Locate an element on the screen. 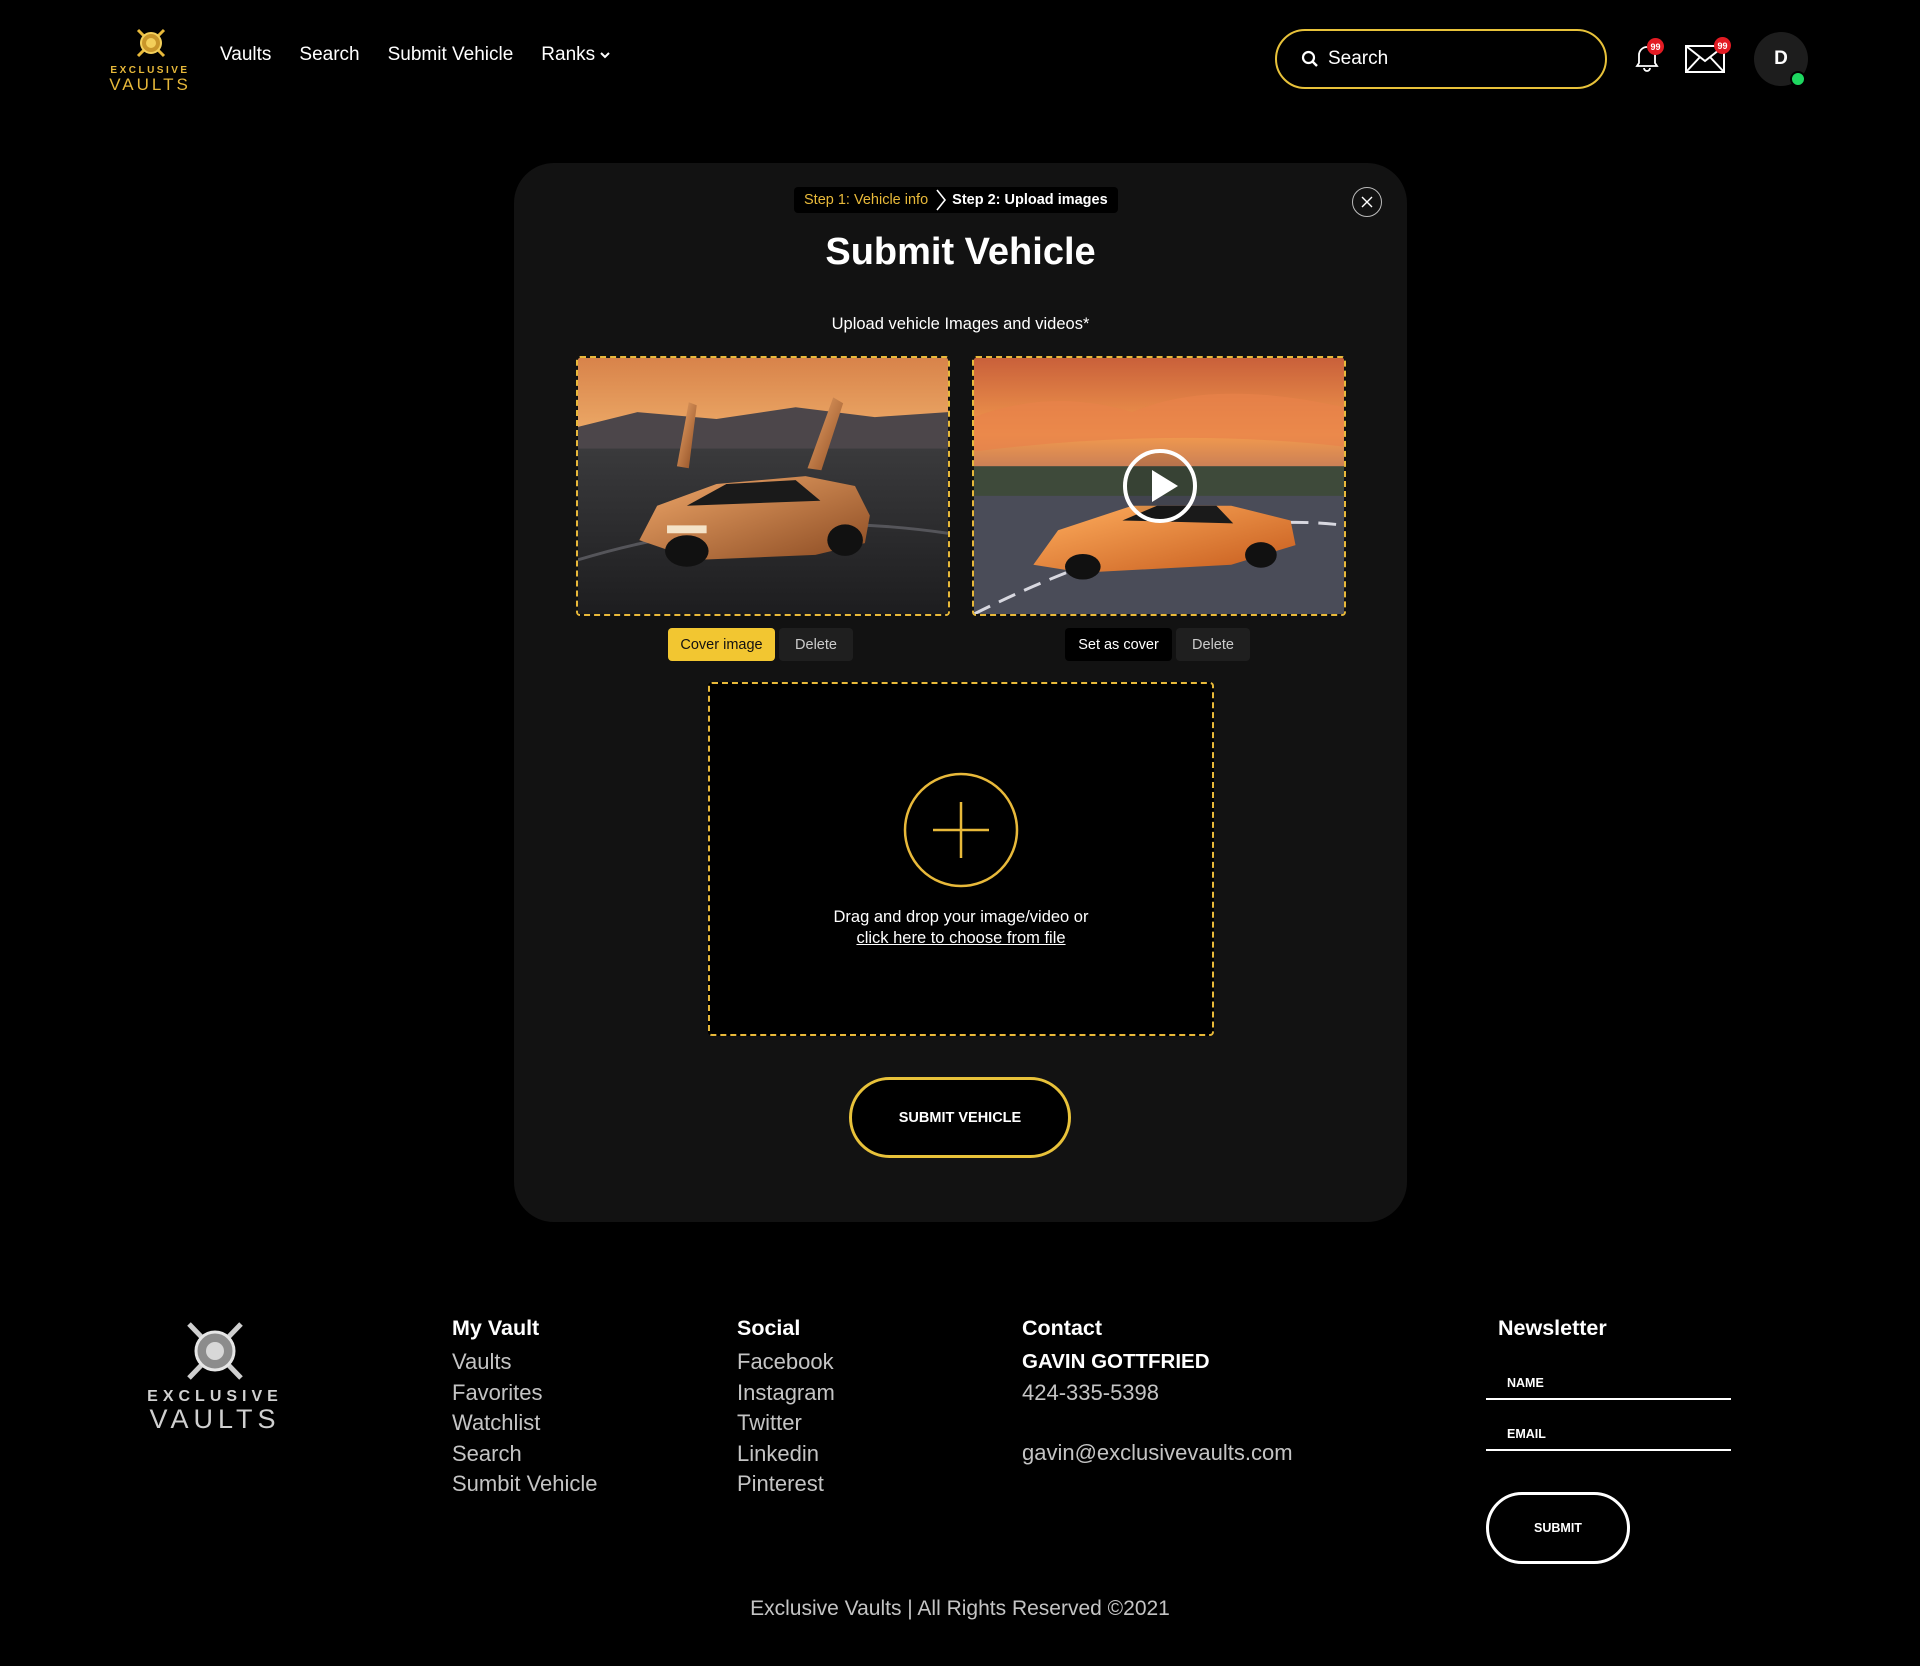  step-upload-images: Step 2: Upload images is located at coordinates (1030, 200).